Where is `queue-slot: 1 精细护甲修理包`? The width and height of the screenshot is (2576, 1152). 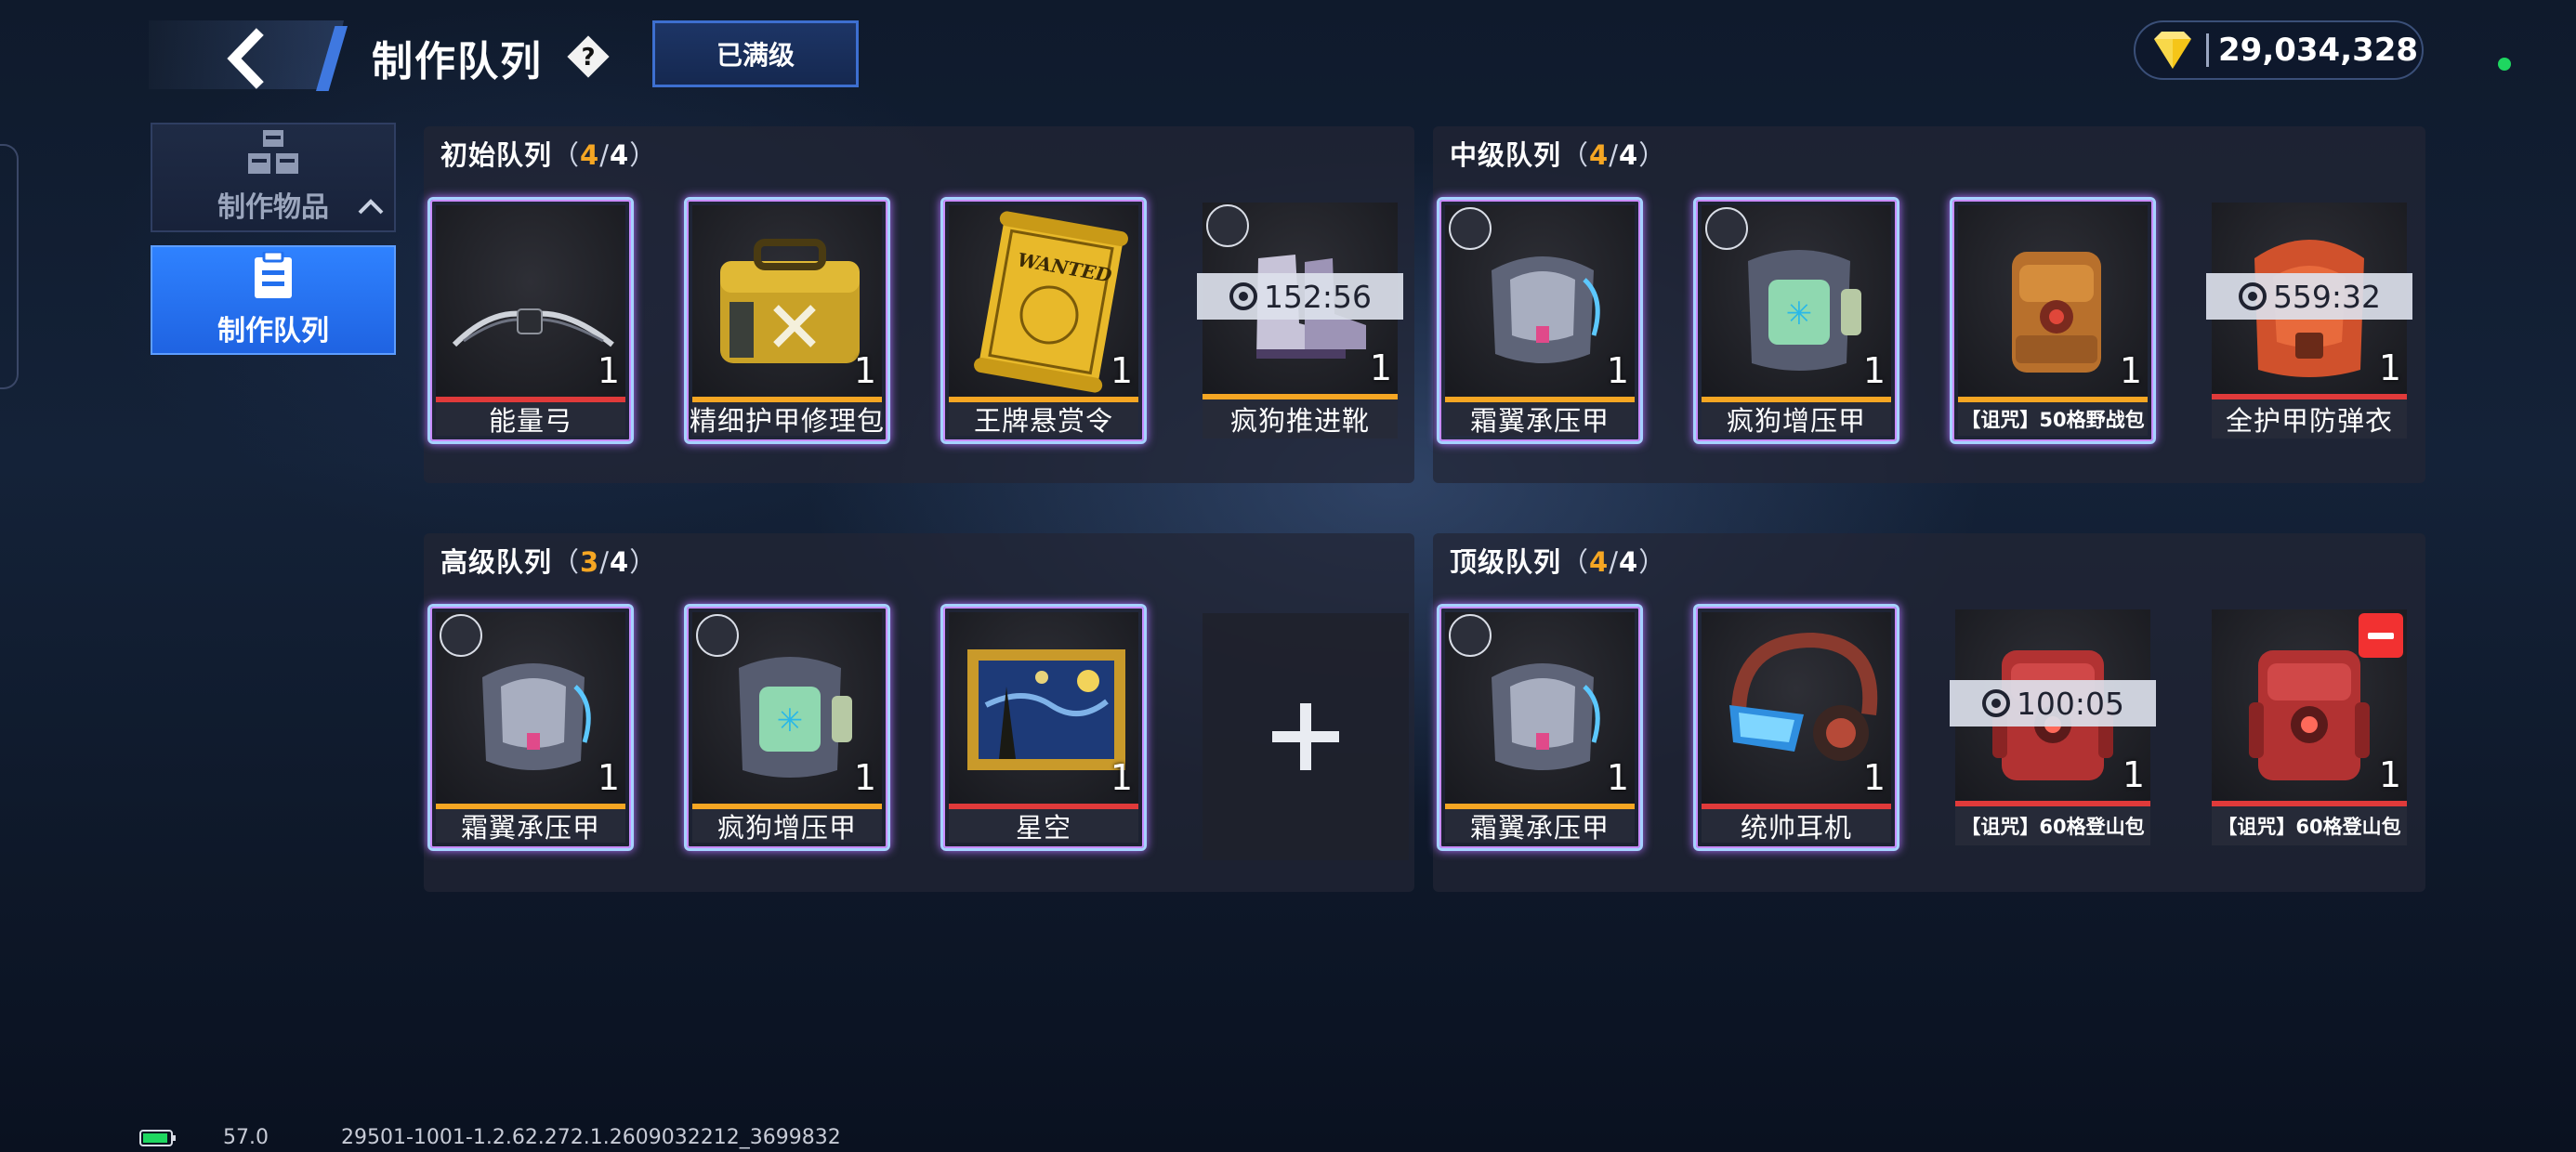 queue-slot: 1 精细护甲修理包 is located at coordinates (787, 320).